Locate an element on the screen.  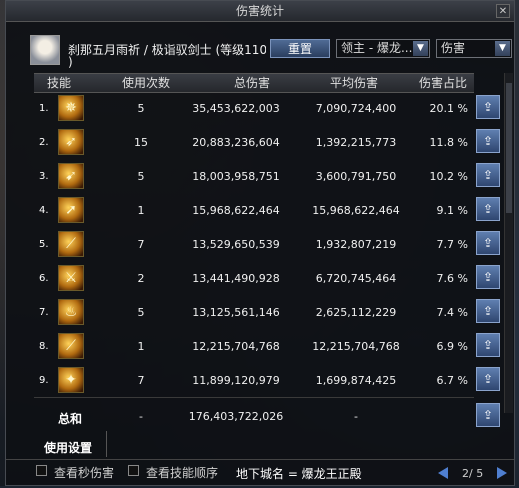
total-damage-cell: 18,003,958,751 is located at coordinates (236, 176).